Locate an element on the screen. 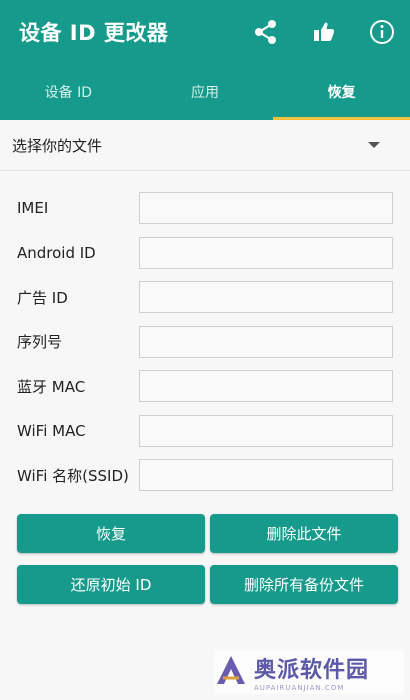 This screenshot has width=410, height=700. watermark-sub: AUPAIRUANJIAN.COM is located at coordinates (299, 688).